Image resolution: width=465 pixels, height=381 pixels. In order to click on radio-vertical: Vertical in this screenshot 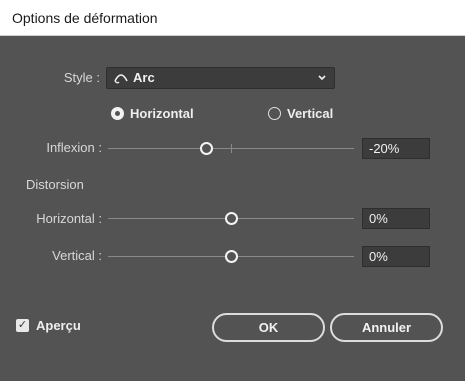, I will do `click(300, 113)`.